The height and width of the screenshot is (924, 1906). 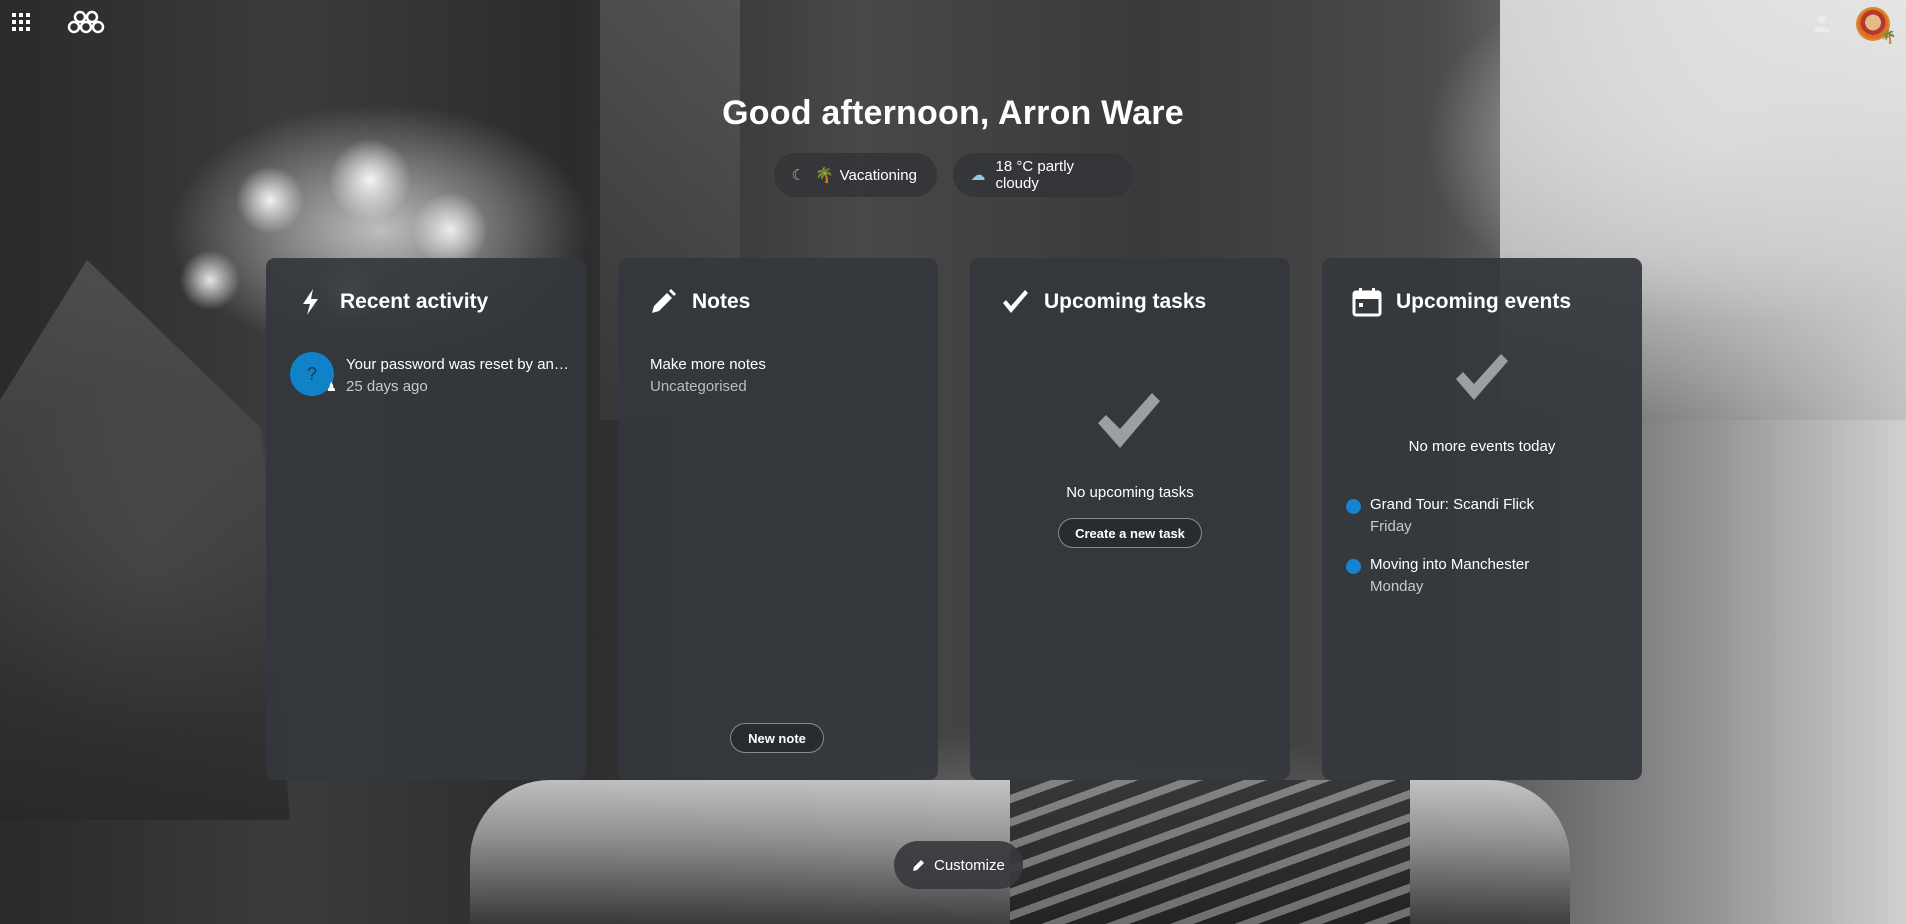 I want to click on user-status-pill: ☾ 🌴 Vacationing, so click(x=855, y=175).